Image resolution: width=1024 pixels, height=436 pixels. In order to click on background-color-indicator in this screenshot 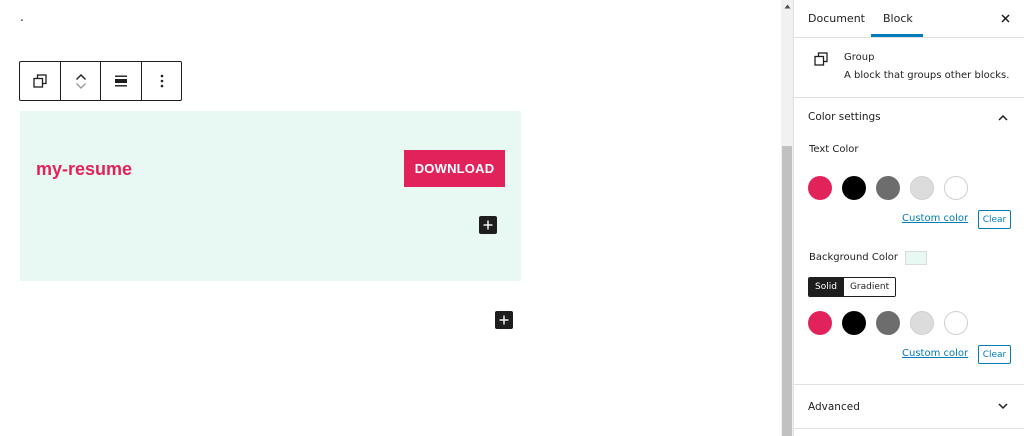, I will do `click(916, 258)`.